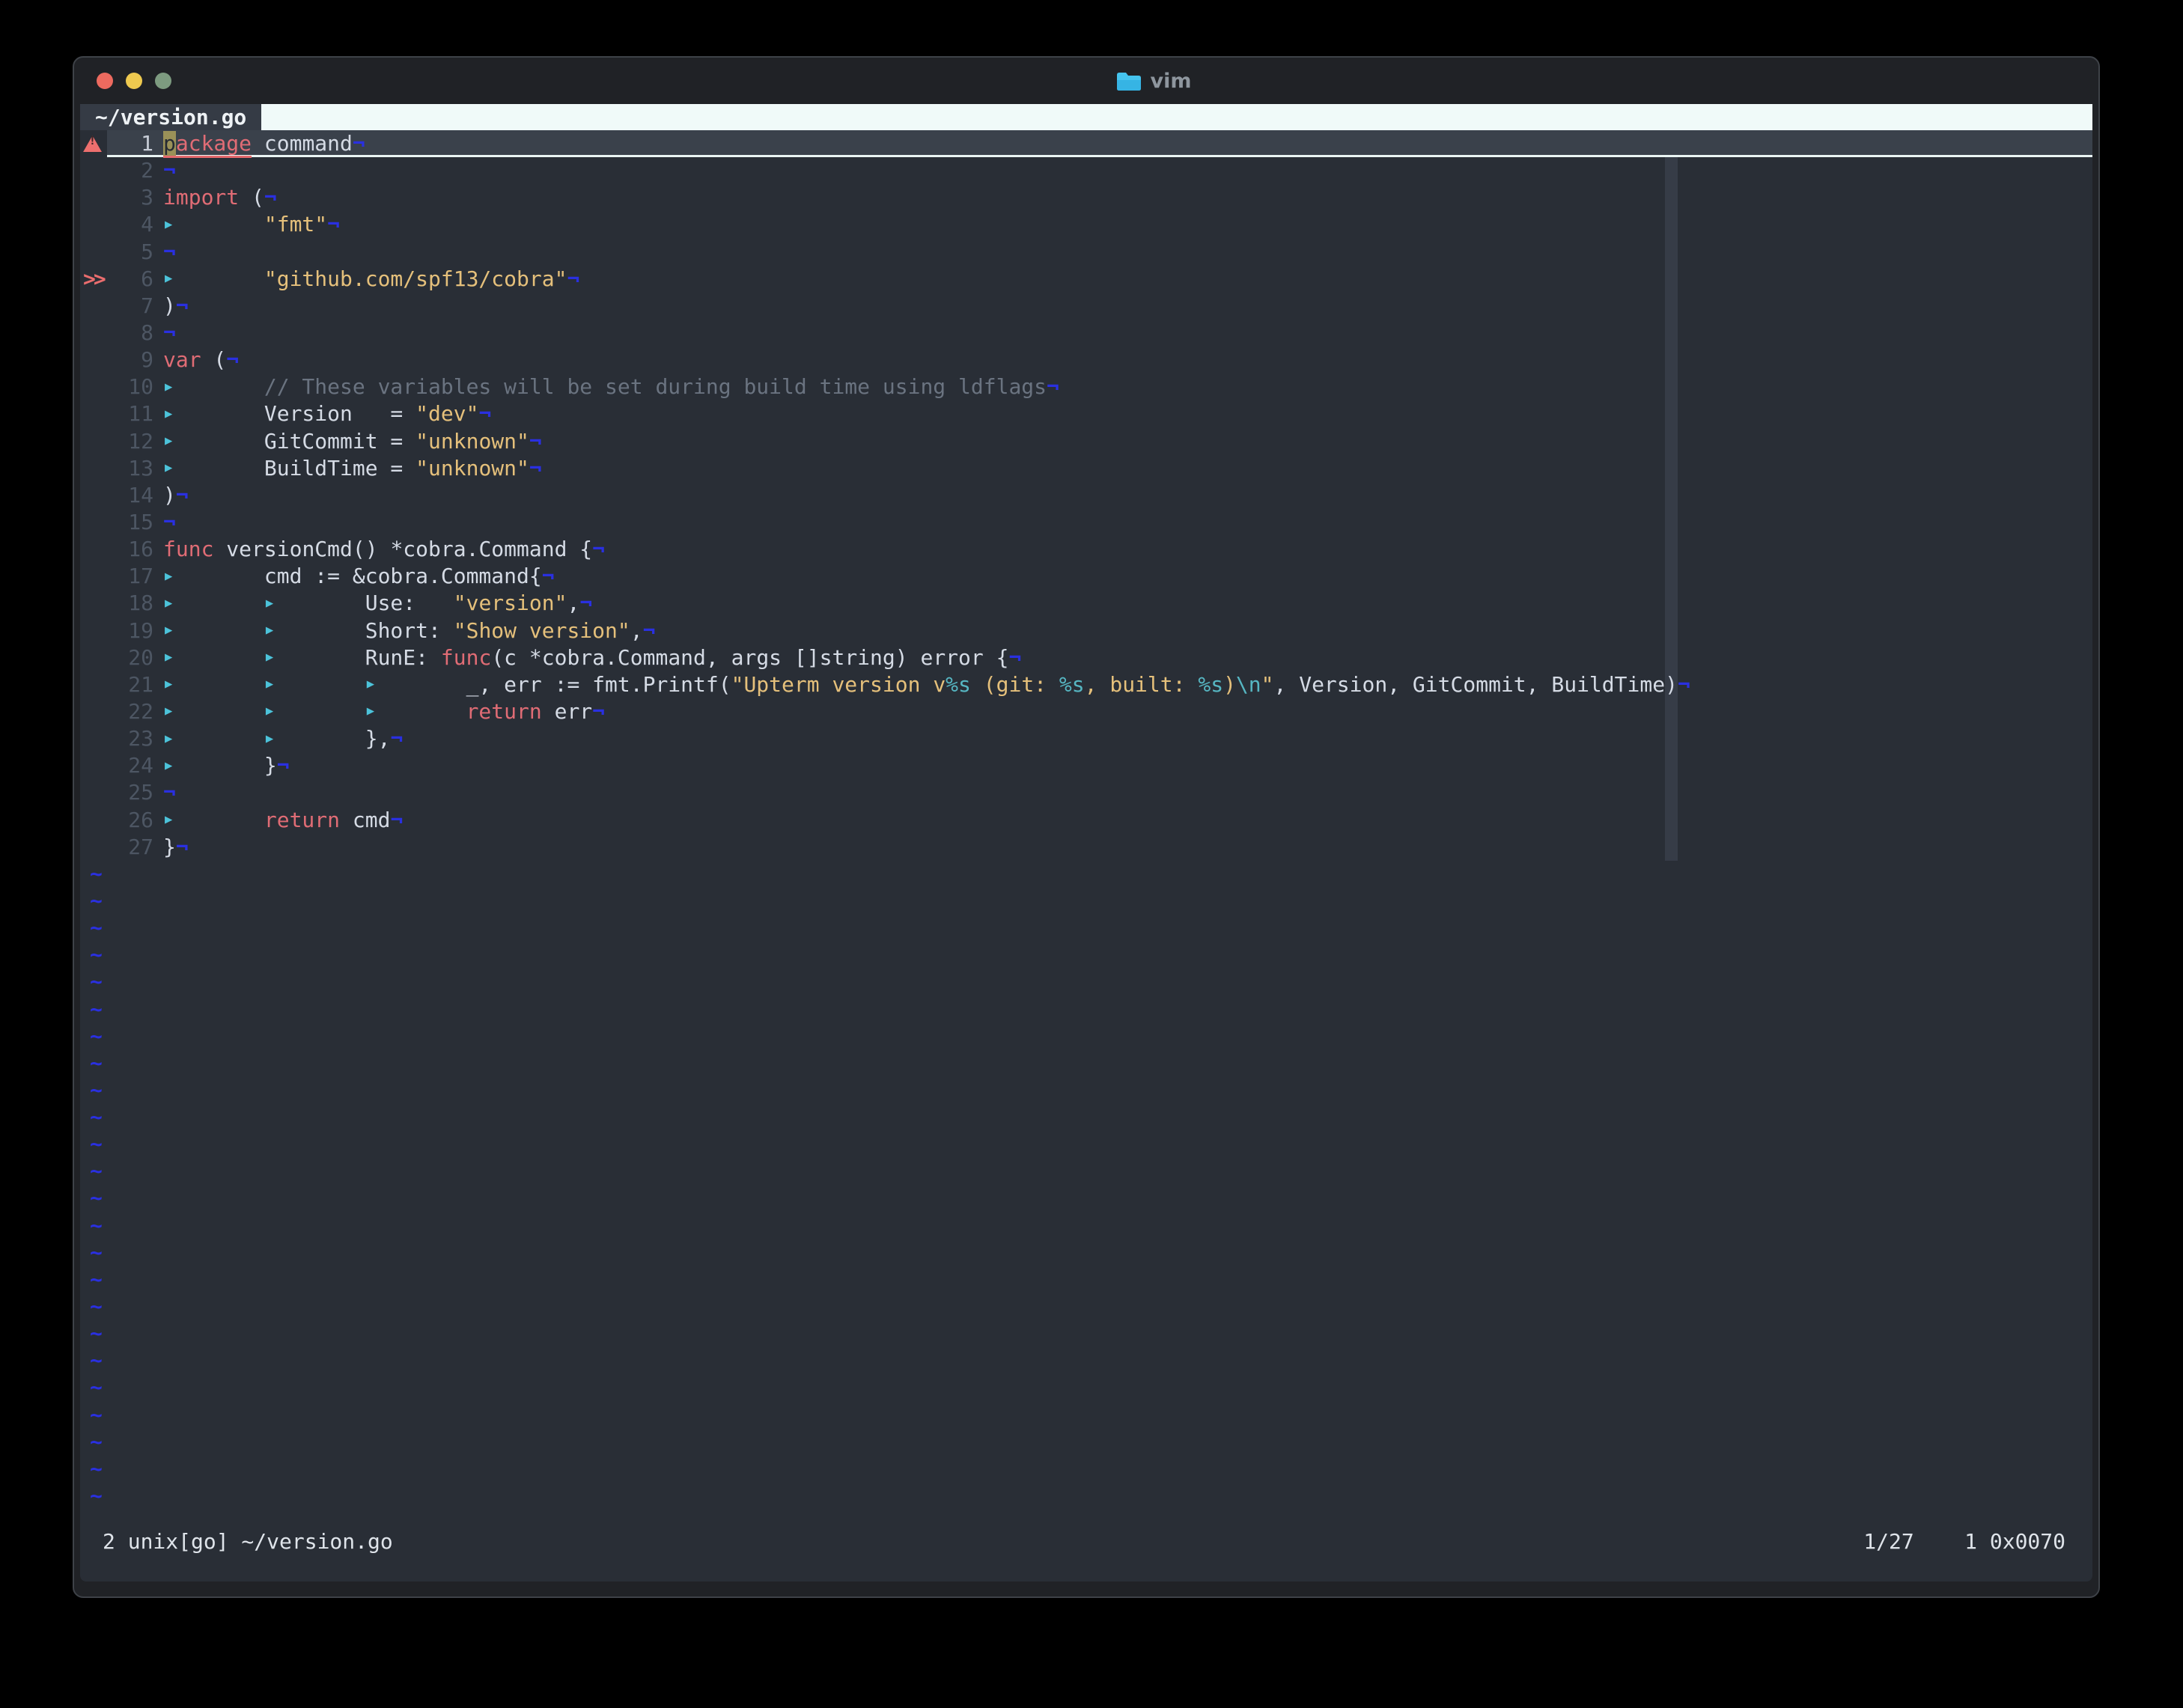  What do you see at coordinates (140, 468) in the screenshot?
I see `line-number: 13` at bounding box center [140, 468].